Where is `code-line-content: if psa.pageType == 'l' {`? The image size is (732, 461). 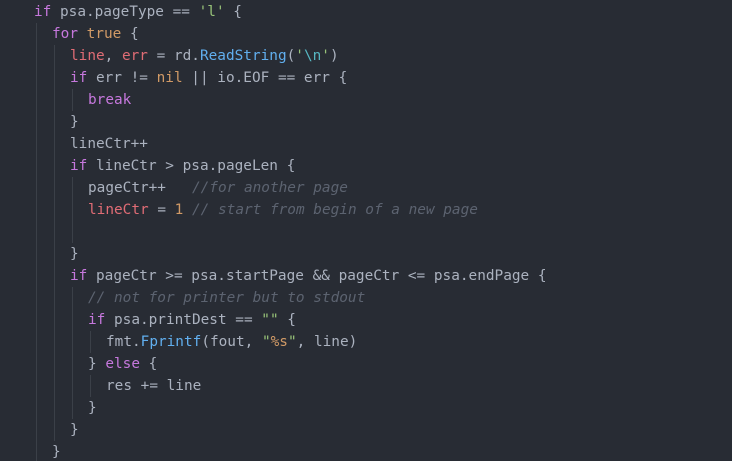 code-line-content: if psa.pageType == 'l' { is located at coordinates (138, 12).